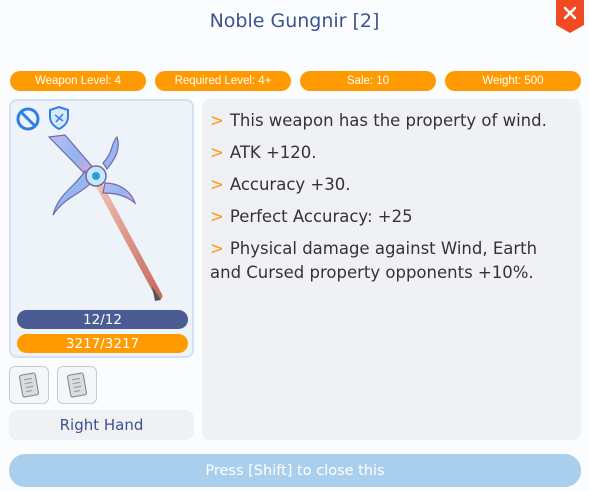 The height and width of the screenshot is (491, 589). Describe the element at coordinates (28, 119) in the screenshot. I see `no-trade-icon` at that location.